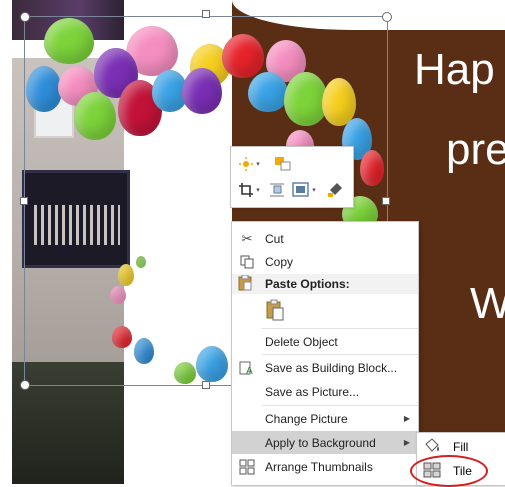  I want to click on menu-item-apply-background: Apply to Background ▶, so click(325, 442).